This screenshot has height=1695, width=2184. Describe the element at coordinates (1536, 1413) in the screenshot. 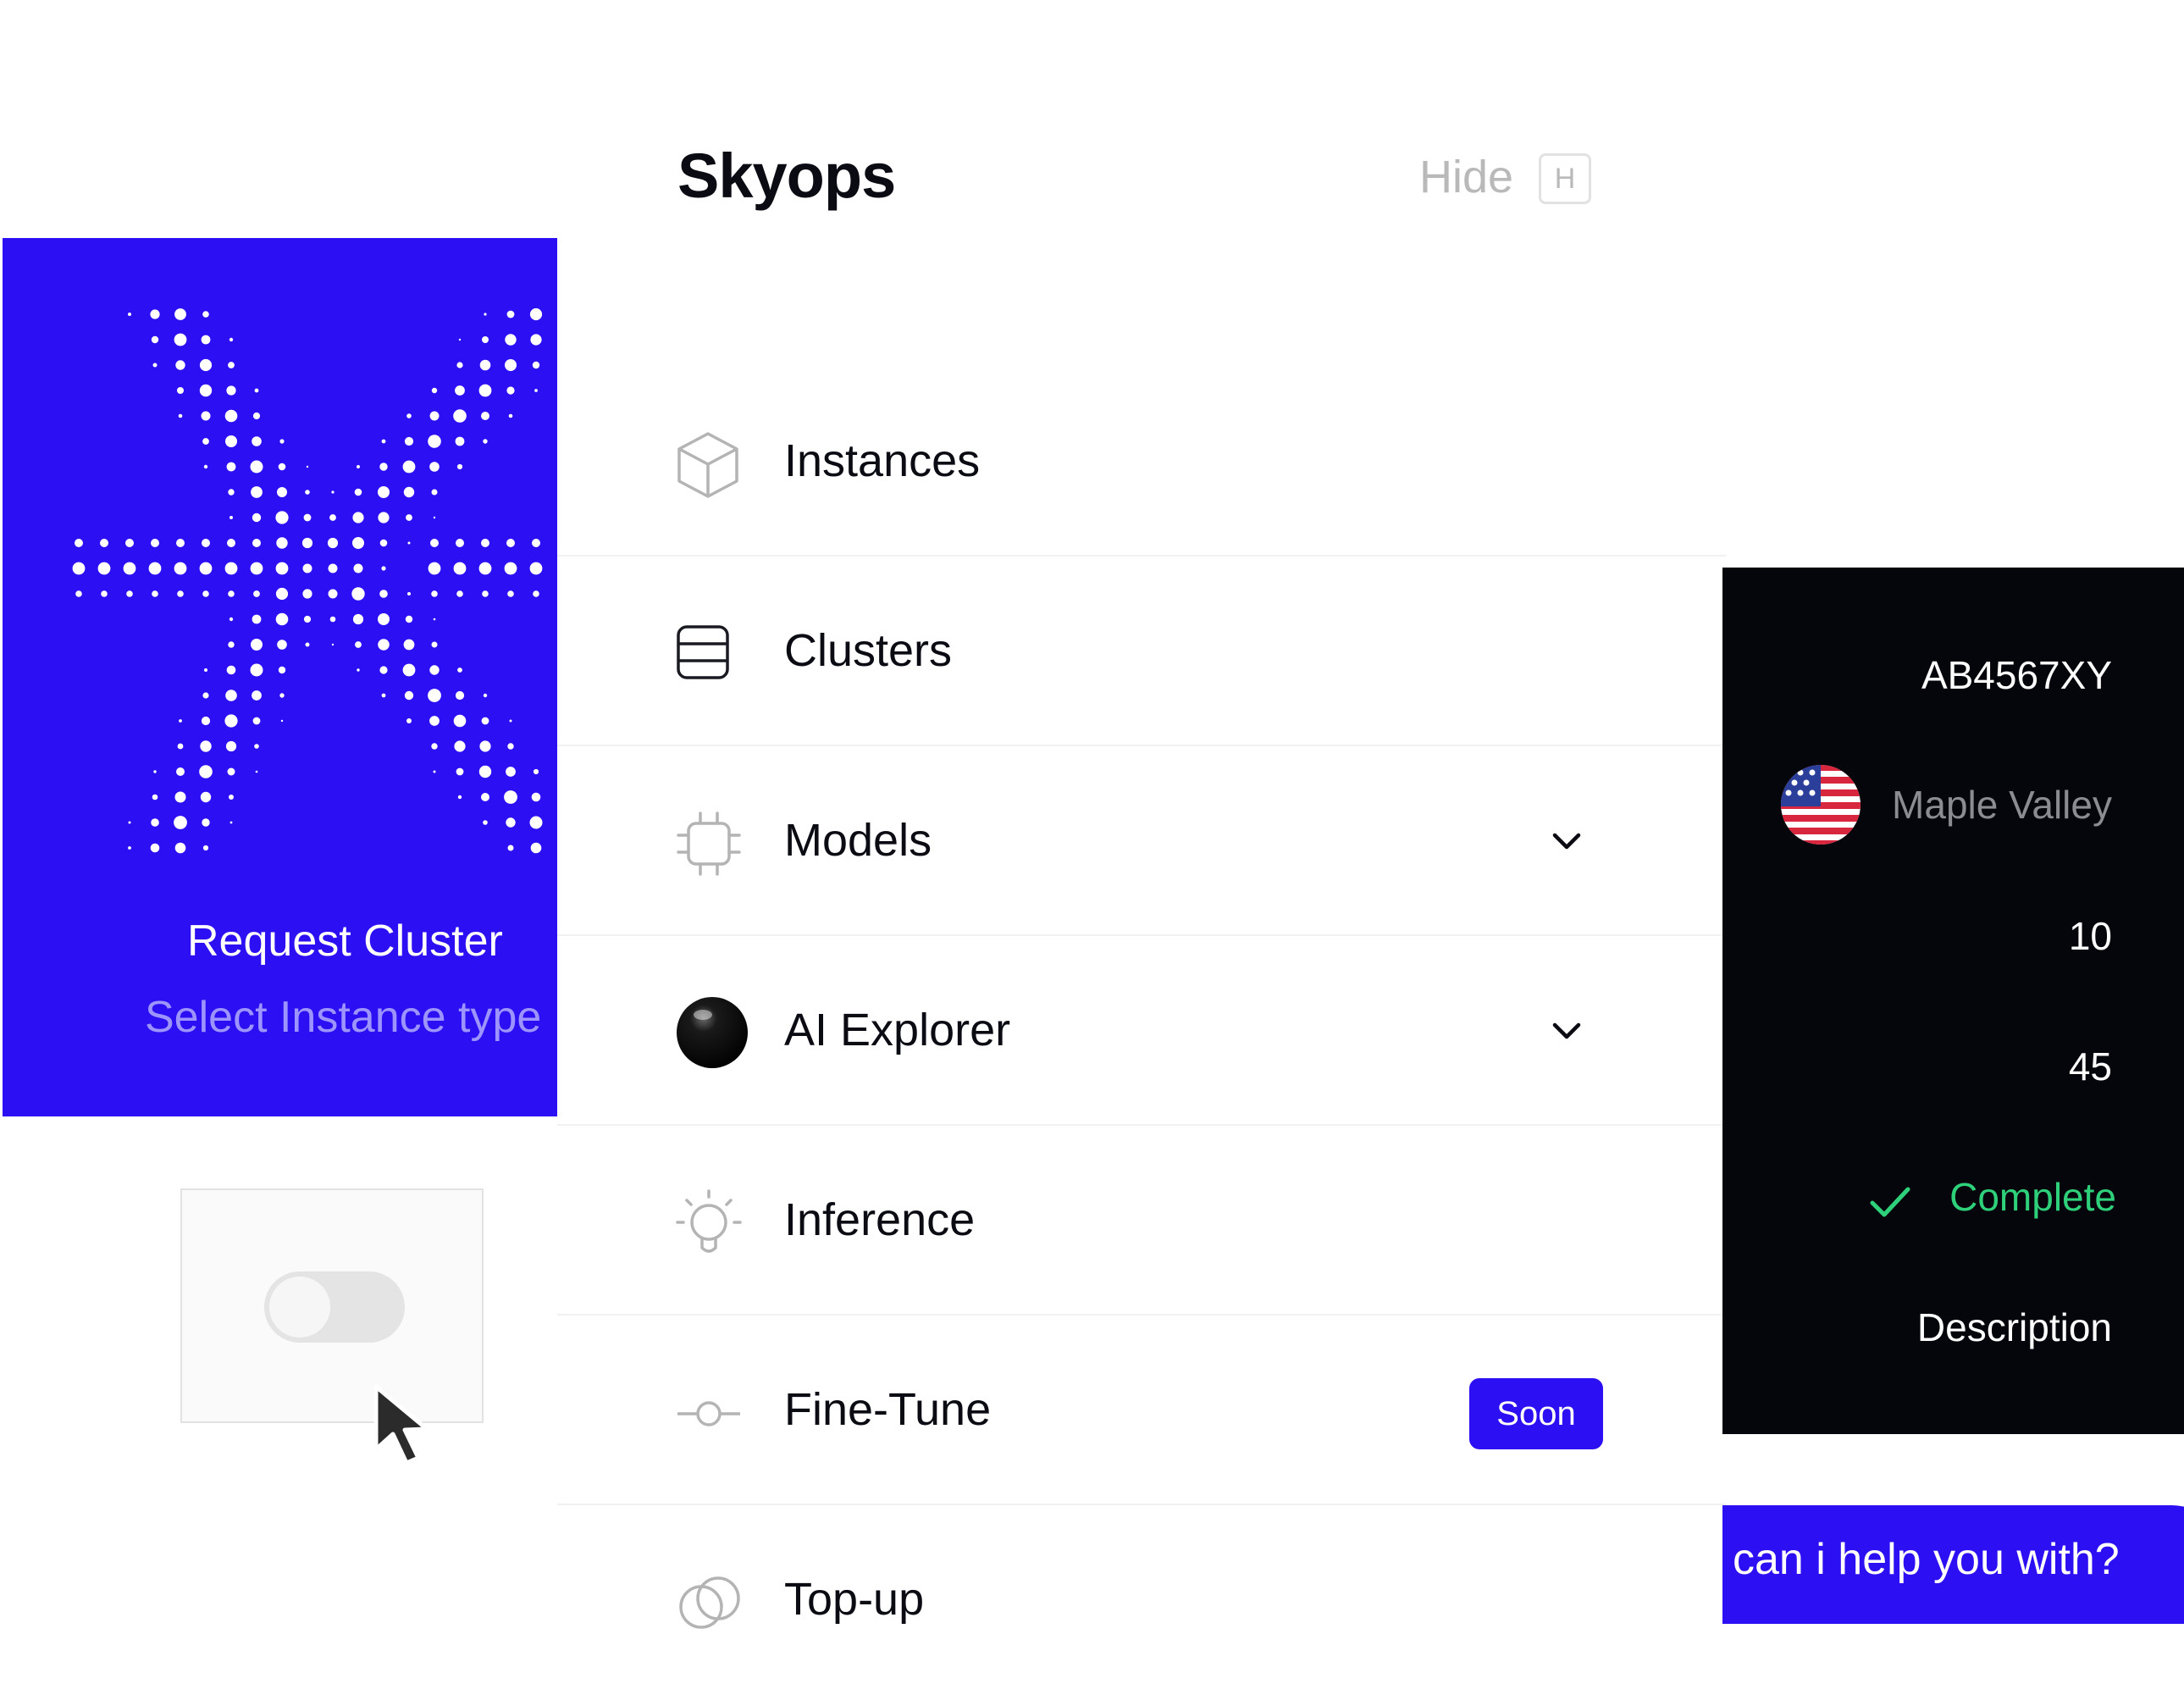

I see `soon-badge: Soon` at that location.